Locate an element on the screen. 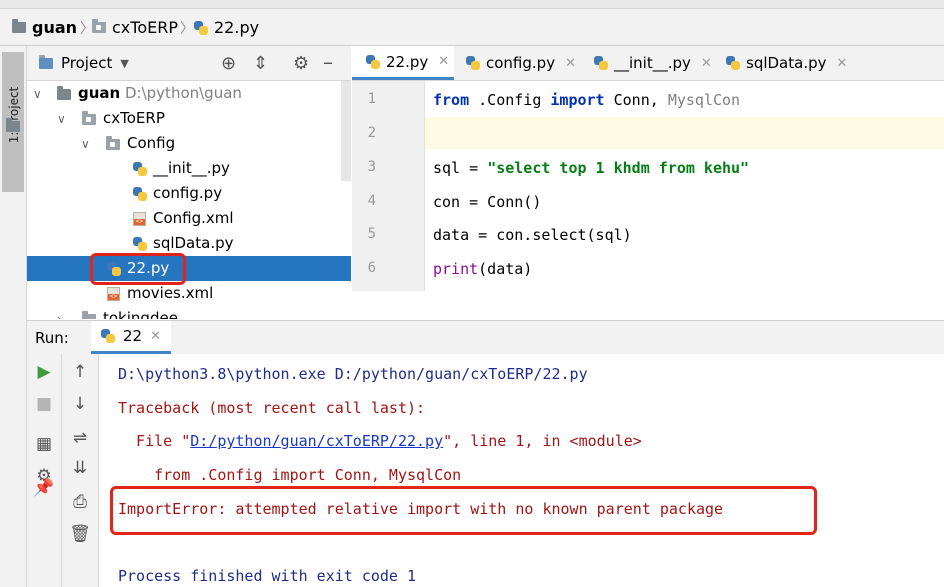 The width and height of the screenshot is (944, 587). line-number: 6 is located at coordinates (371, 268).